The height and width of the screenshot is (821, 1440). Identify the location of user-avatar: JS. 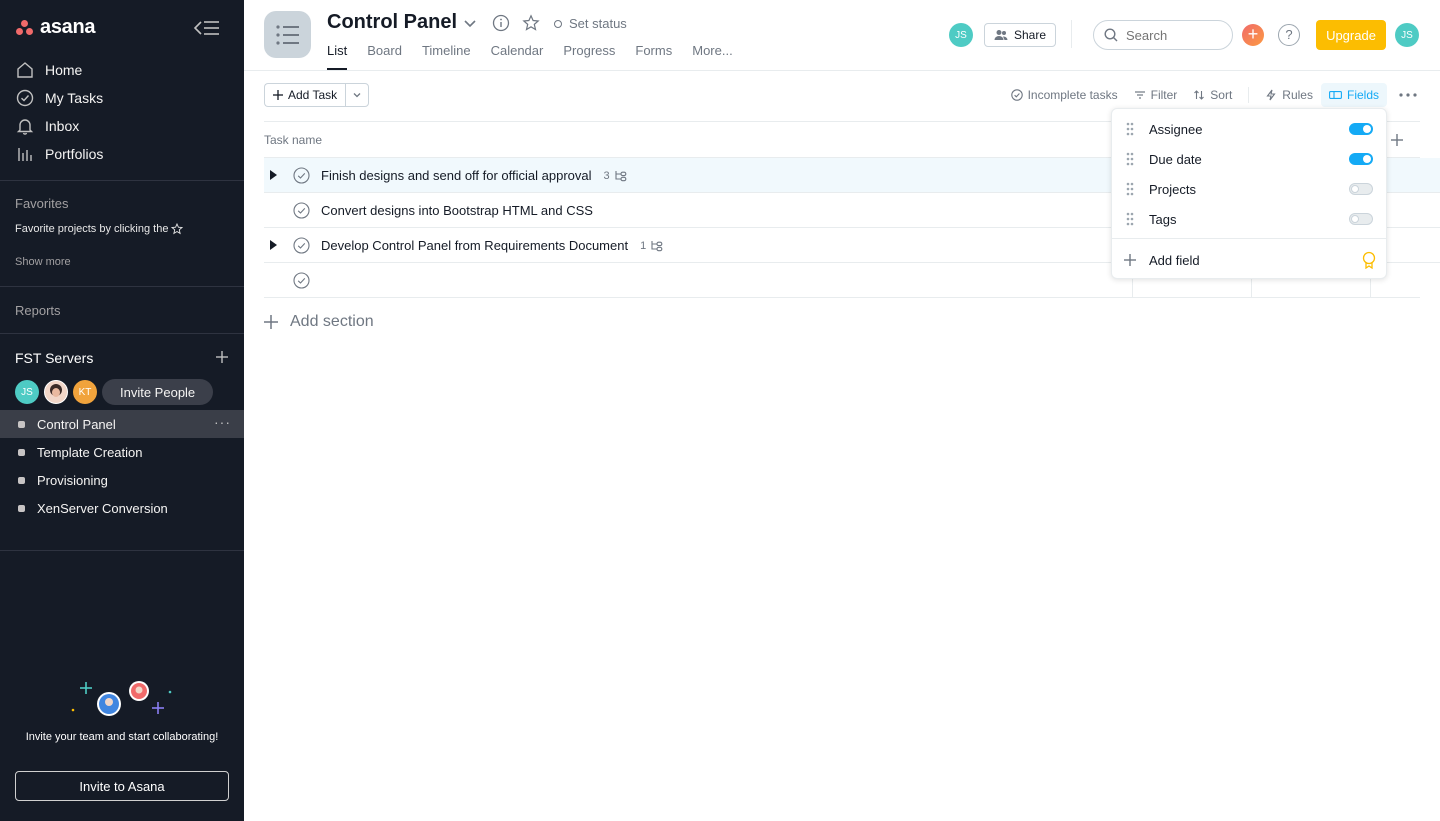
(1407, 35).